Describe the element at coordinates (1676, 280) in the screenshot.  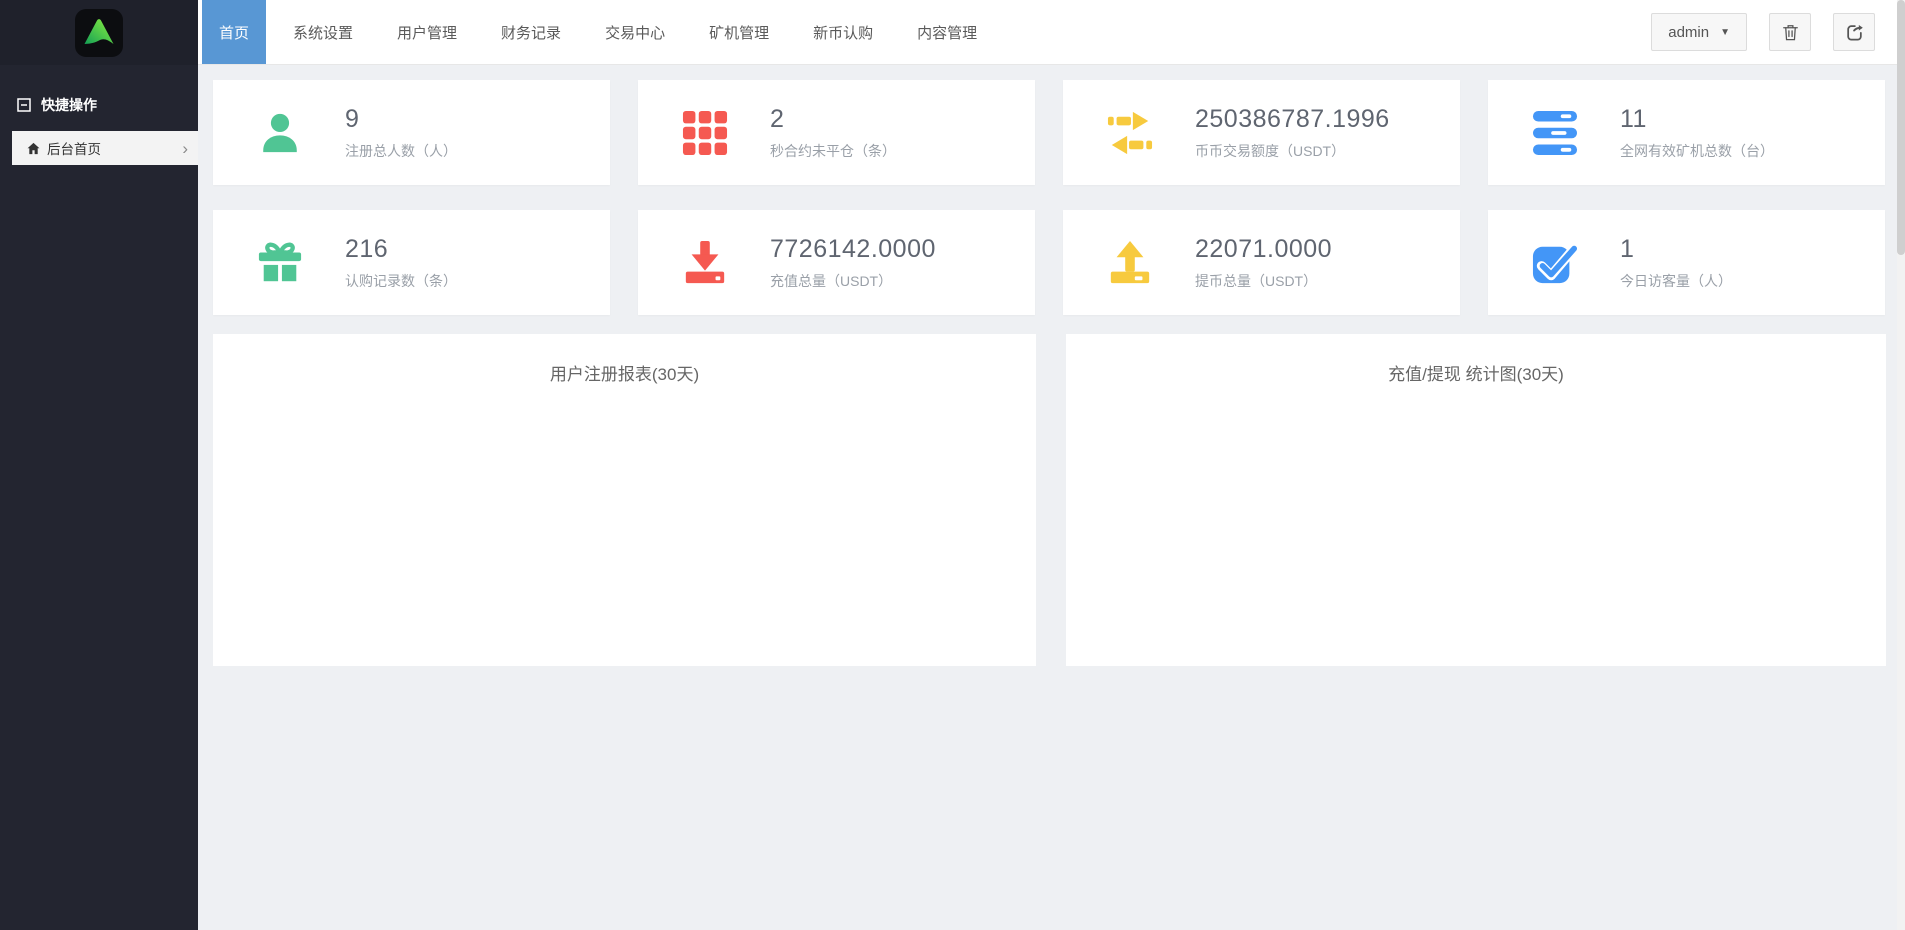
I see `stat-label: 今日访客量（人）` at that location.